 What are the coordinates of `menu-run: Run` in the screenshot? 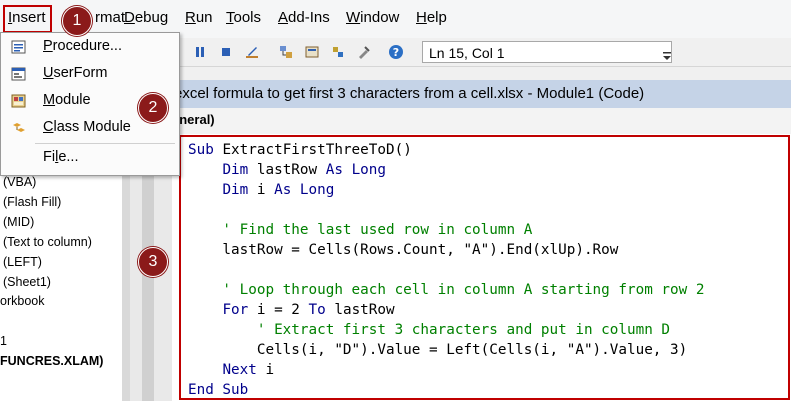 It's located at (199, 17).